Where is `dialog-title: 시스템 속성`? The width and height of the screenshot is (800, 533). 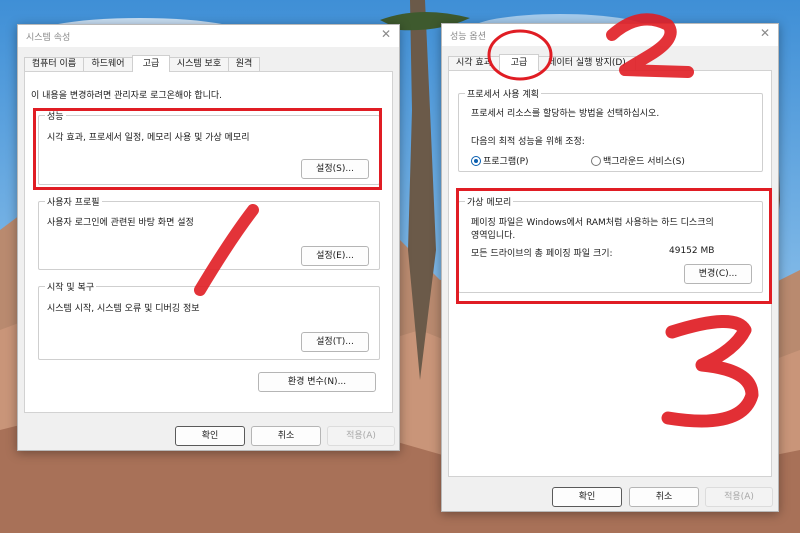 dialog-title: 시스템 속성 is located at coordinates (48, 38).